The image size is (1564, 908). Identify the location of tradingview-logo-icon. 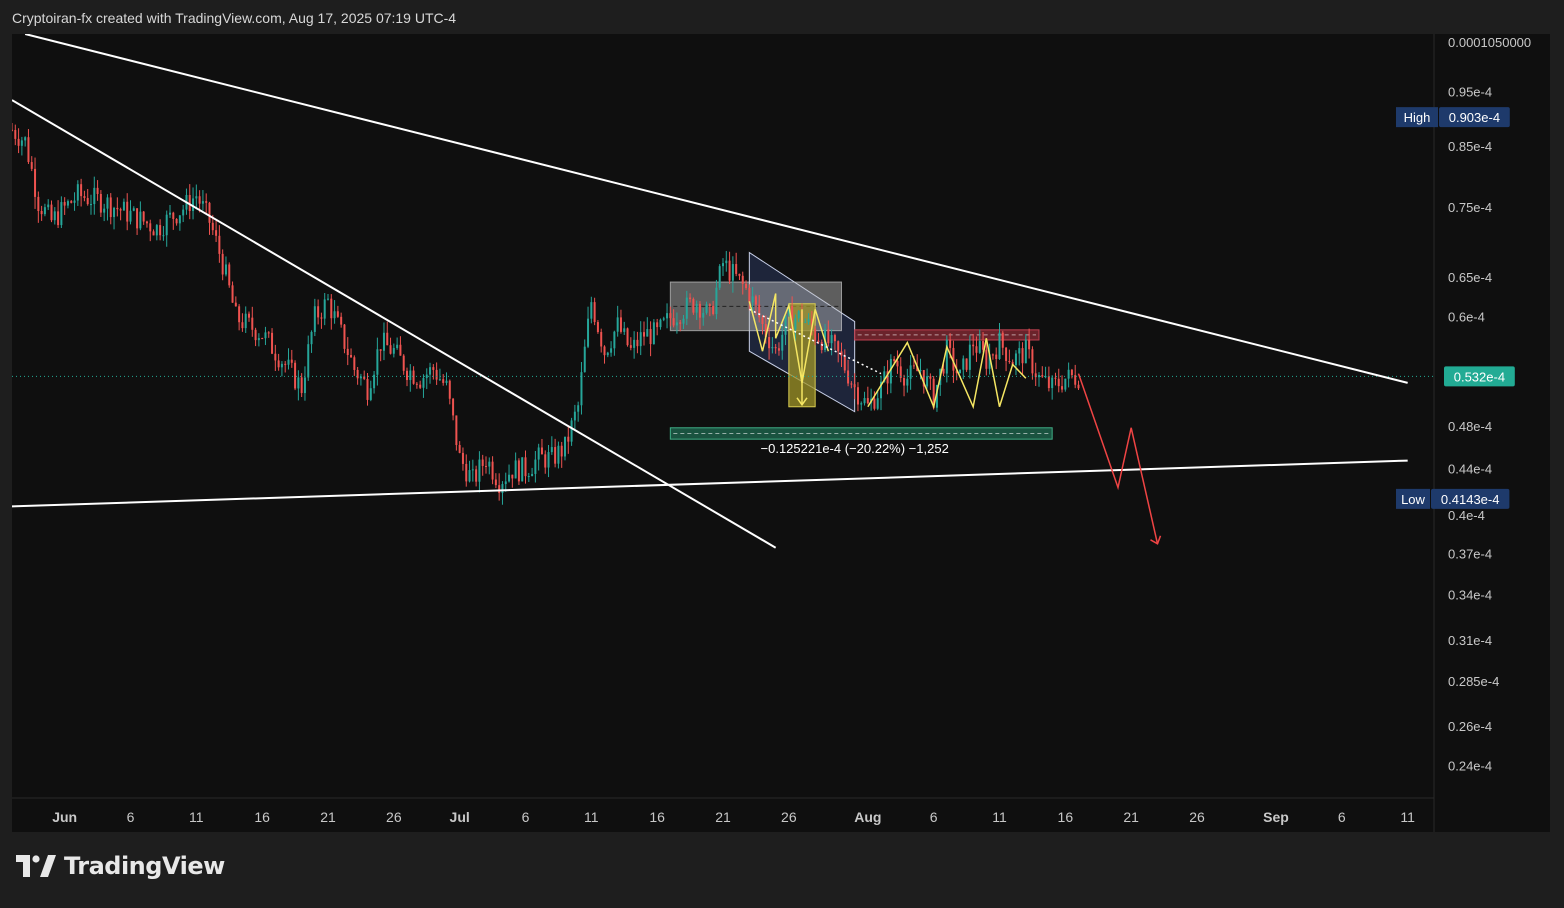
(36, 866).